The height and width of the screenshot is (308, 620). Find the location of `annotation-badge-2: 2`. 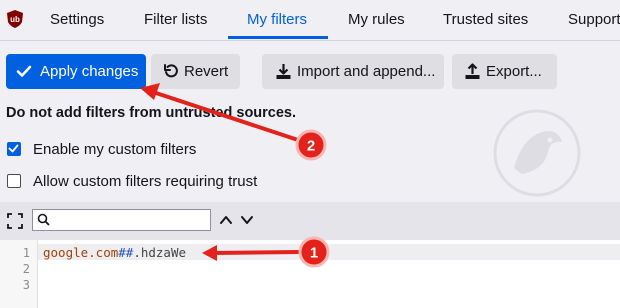

annotation-badge-2: 2 is located at coordinates (311, 145).